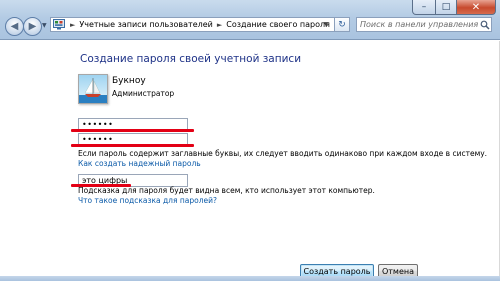 This screenshot has height=281, width=500. What do you see at coordinates (419, 24) in the screenshot?
I see `search-placeholder: Поиск в панели управления` at bounding box center [419, 24].